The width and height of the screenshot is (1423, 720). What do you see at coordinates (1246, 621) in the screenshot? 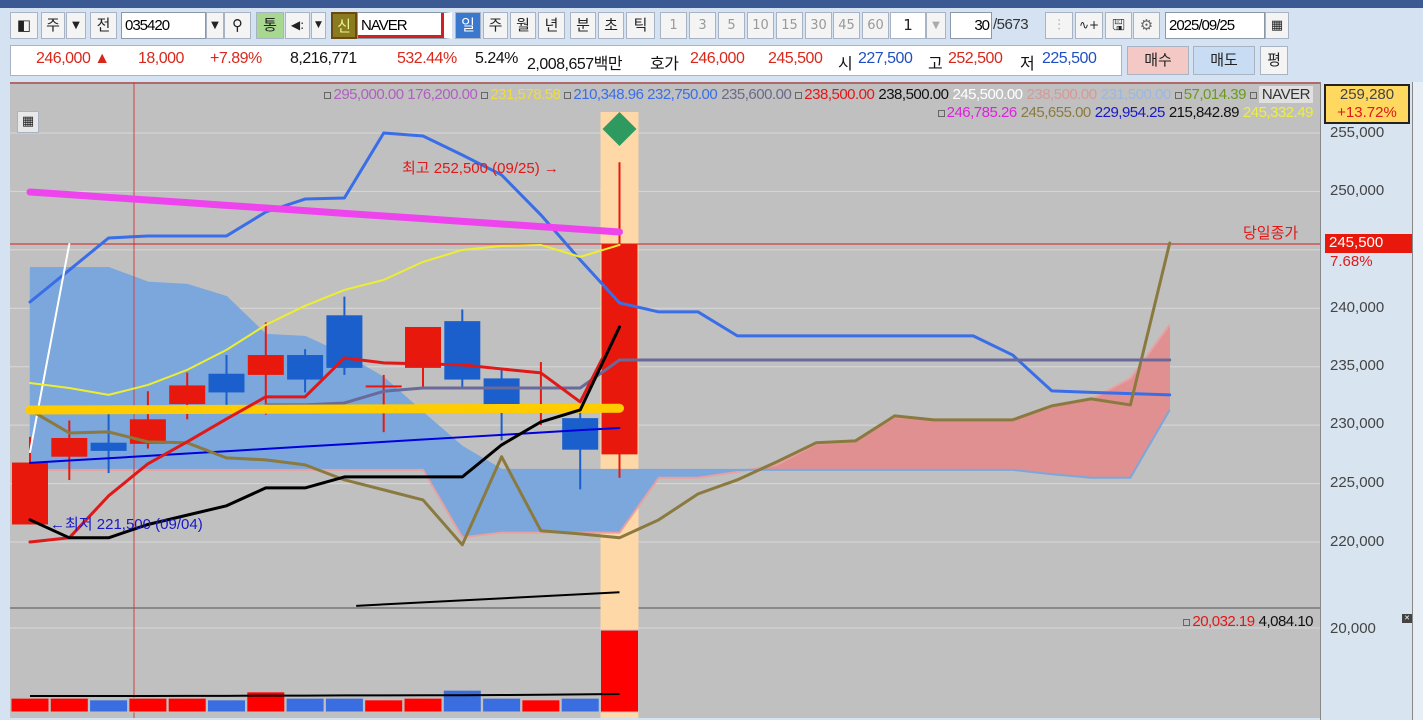
I see `volume-legend: 20,032.19 4,084.10` at bounding box center [1246, 621].